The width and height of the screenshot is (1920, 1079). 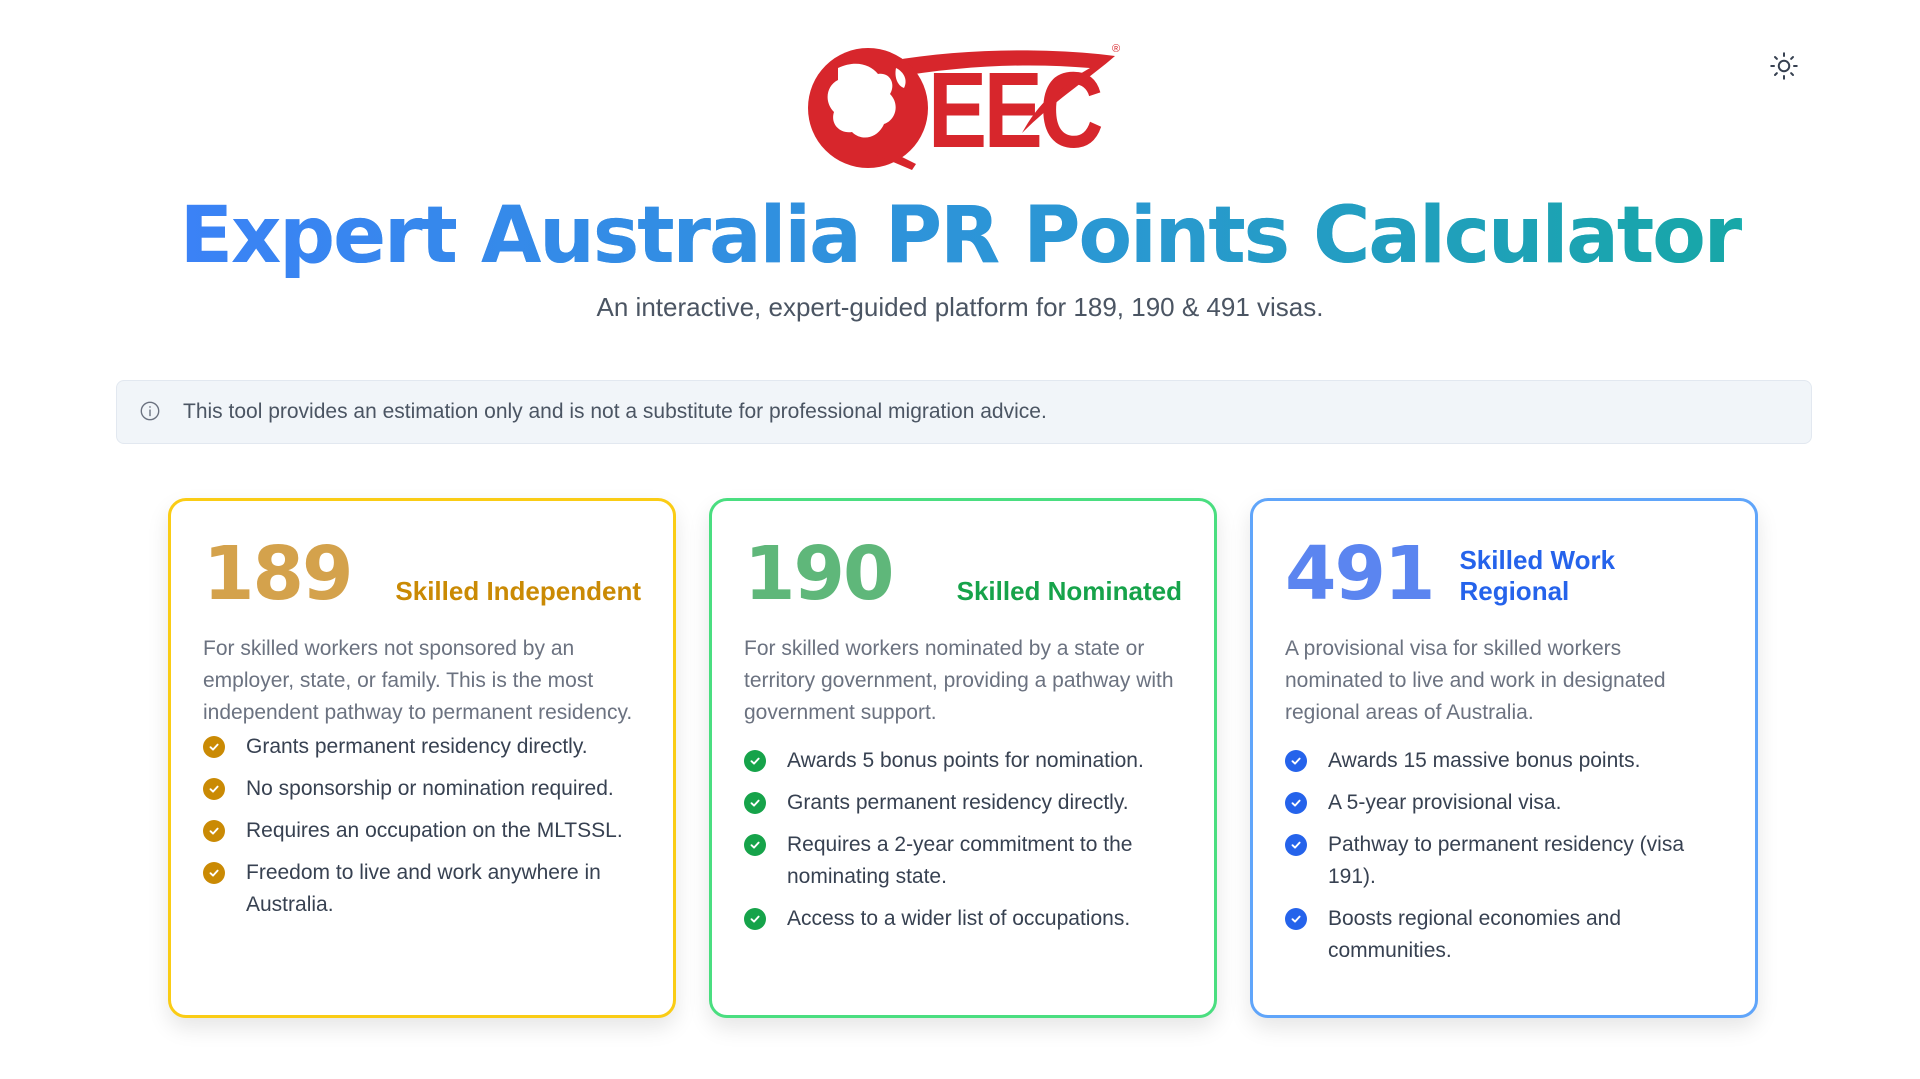 I want to click on sun-icon, so click(x=1784, y=66).